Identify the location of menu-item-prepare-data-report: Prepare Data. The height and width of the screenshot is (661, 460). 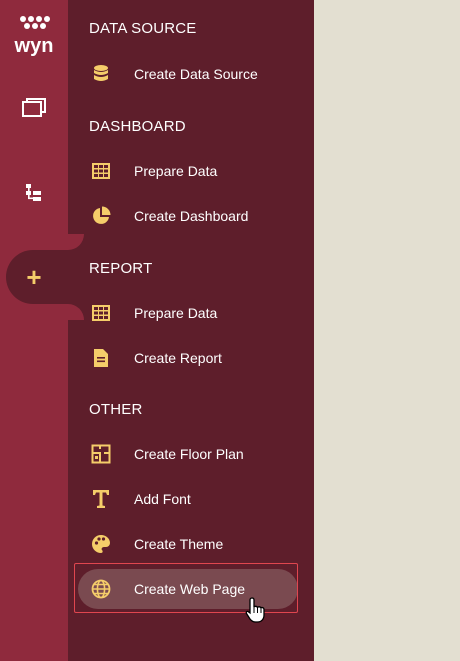
(188, 313).